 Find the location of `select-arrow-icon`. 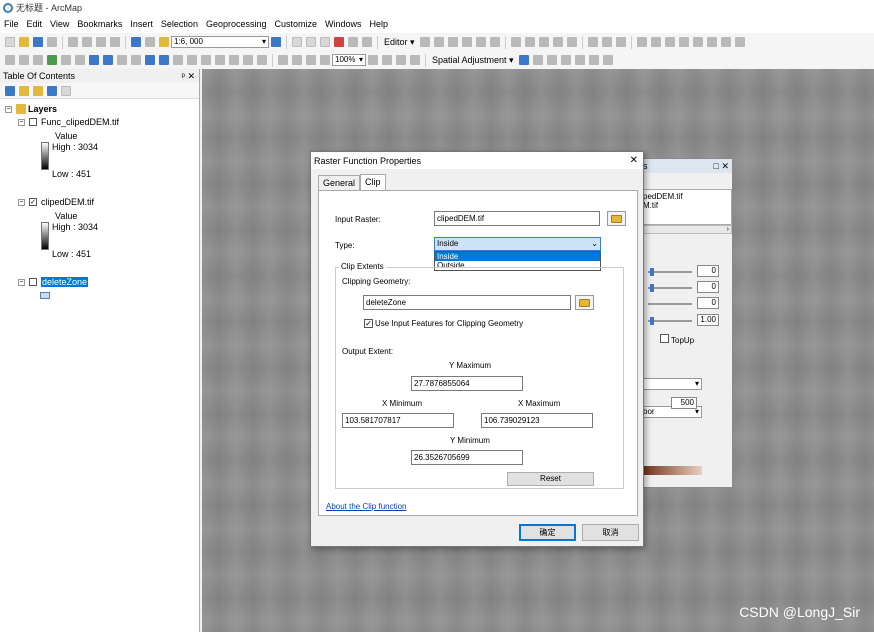

select-arrow-icon is located at coordinates (150, 60).